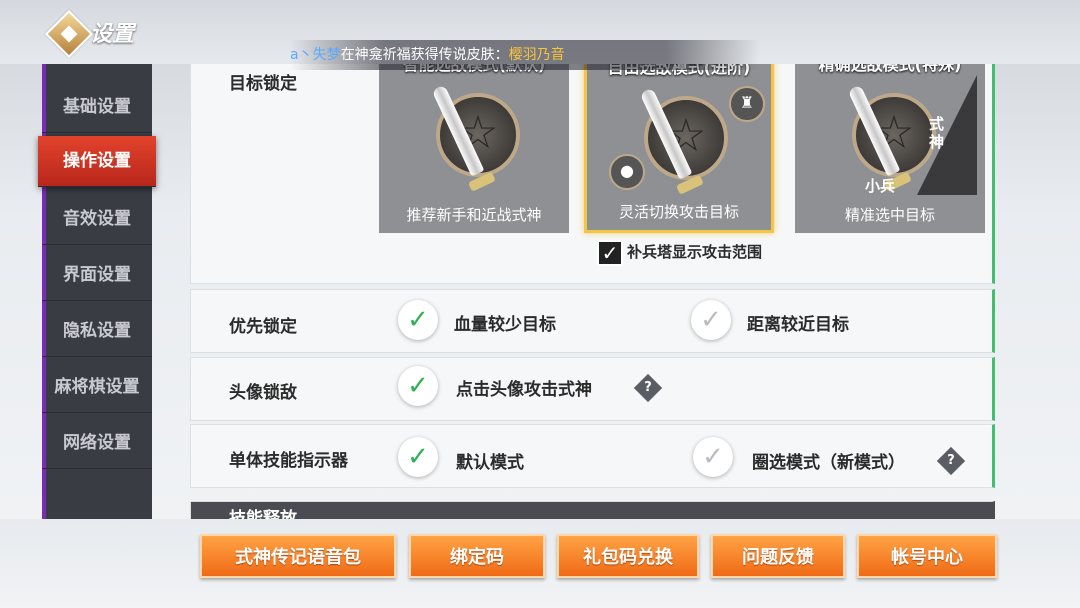  I want to click on bind-code-button: 绑定码, so click(477, 556).